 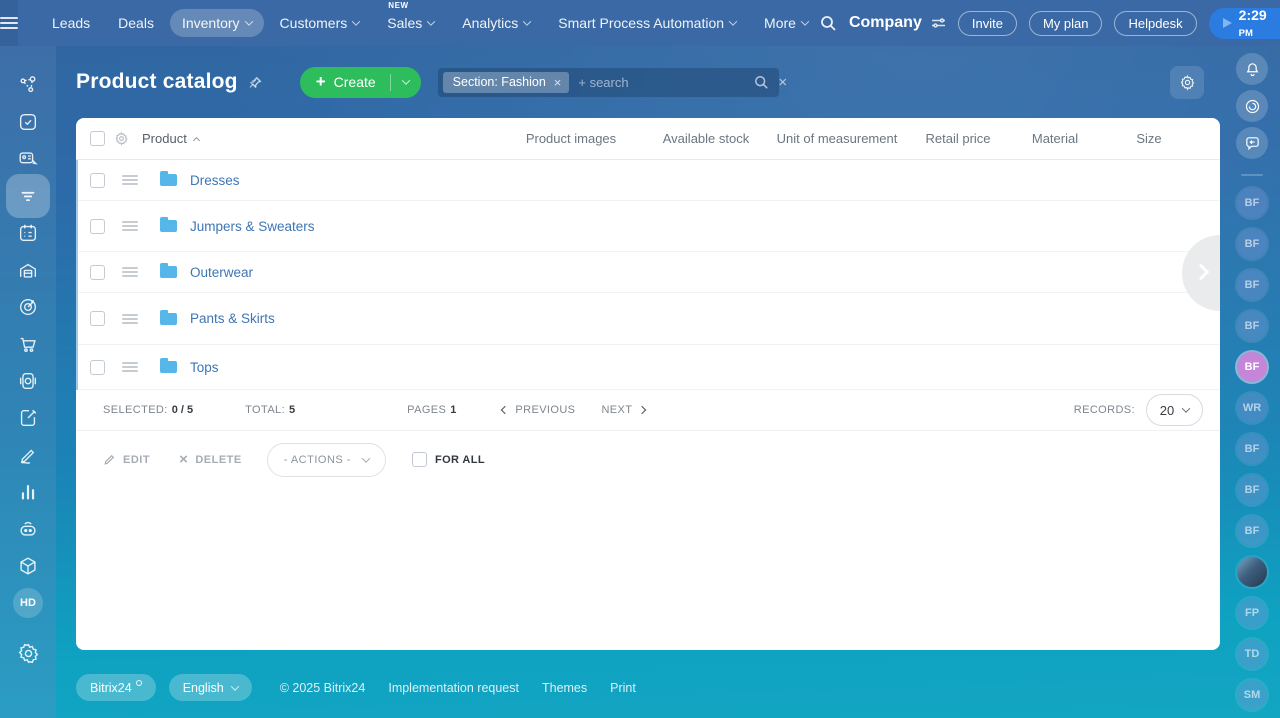 What do you see at coordinates (71, 23) in the screenshot?
I see `nav-item-leads: Leads` at bounding box center [71, 23].